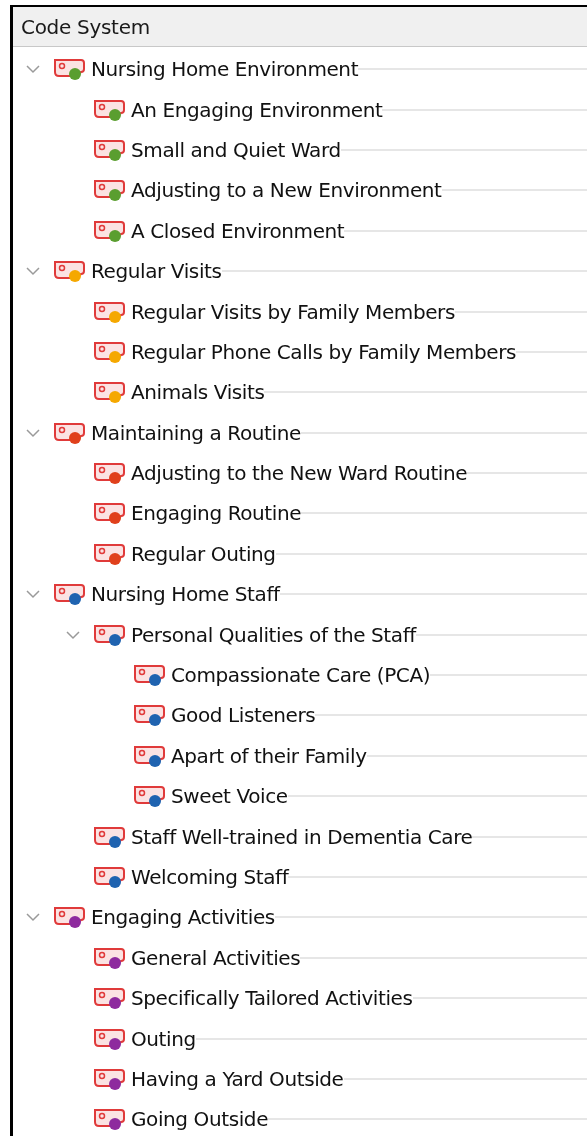  Describe the element at coordinates (269, 755) in the screenshot. I see `code-label: Apart of their Family` at that location.